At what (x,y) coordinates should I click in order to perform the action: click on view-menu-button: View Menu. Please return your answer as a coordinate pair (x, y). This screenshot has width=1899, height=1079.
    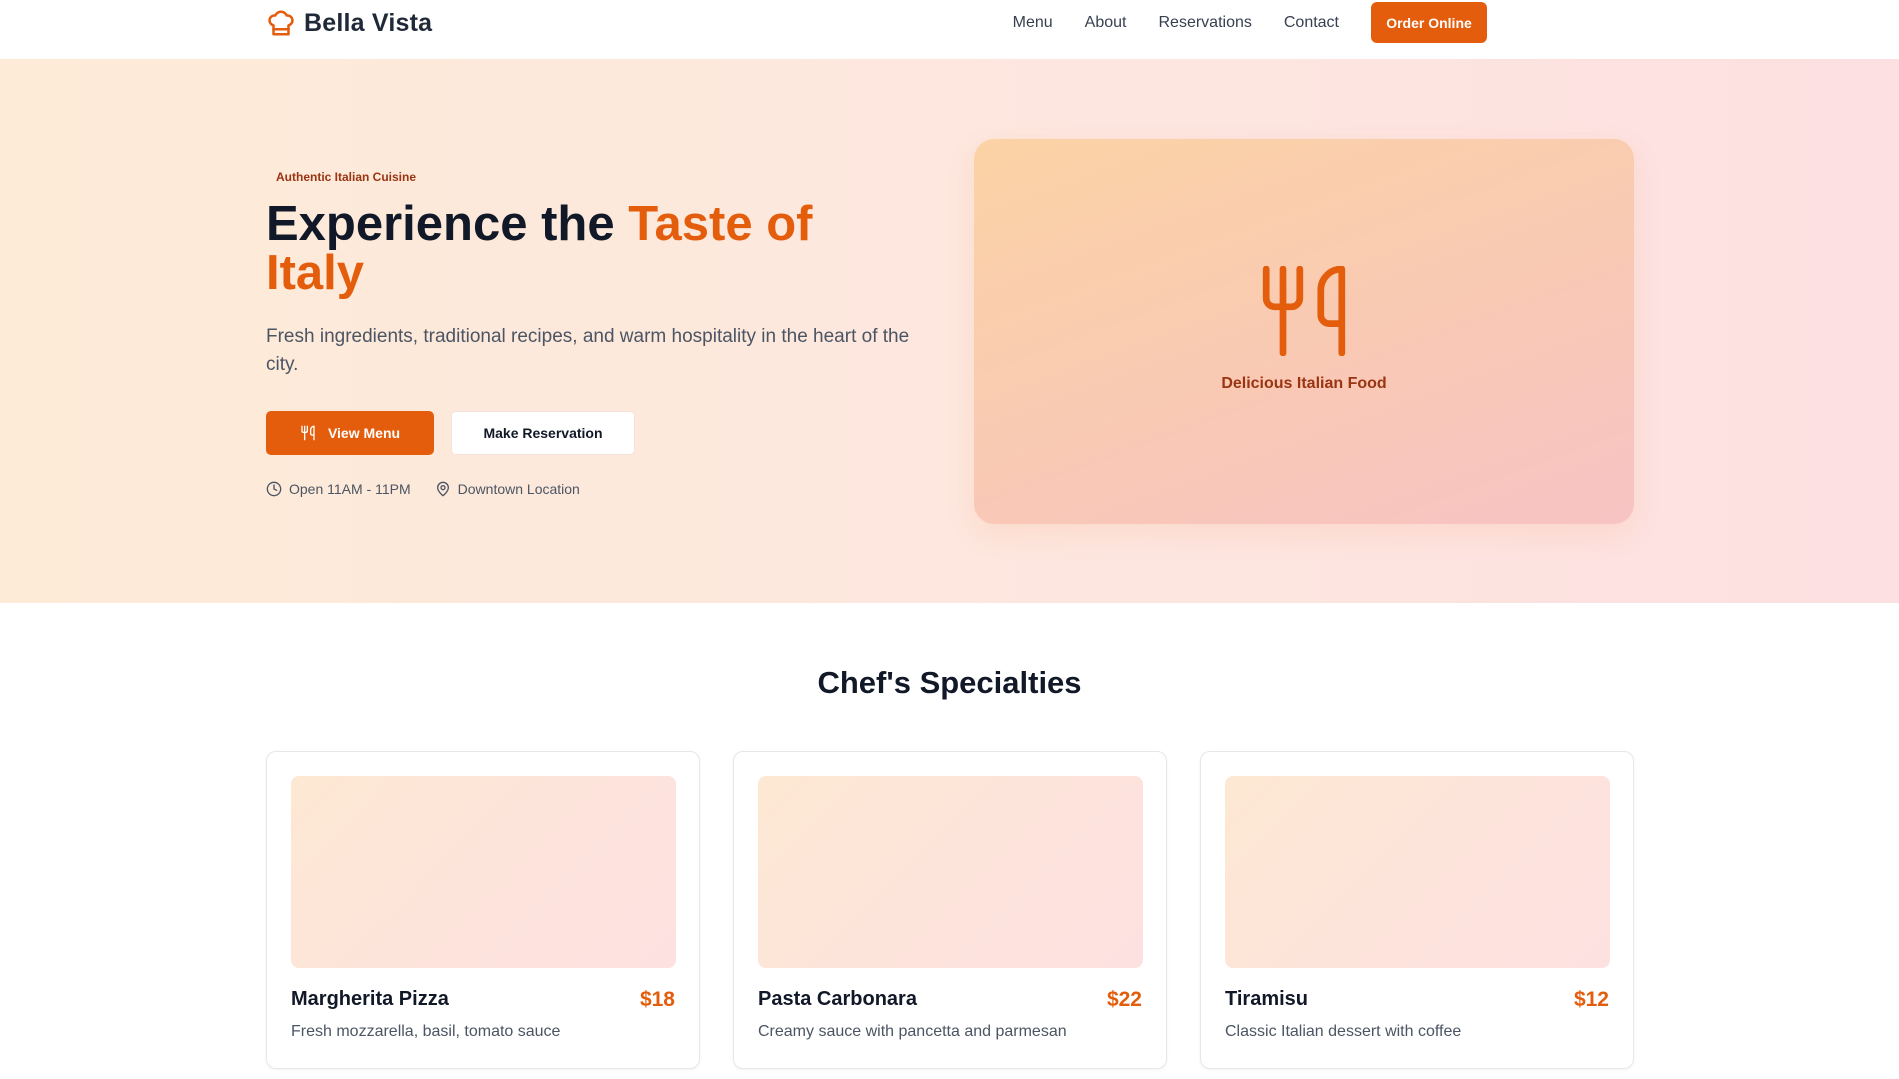
    Looking at the image, I should click on (350, 433).